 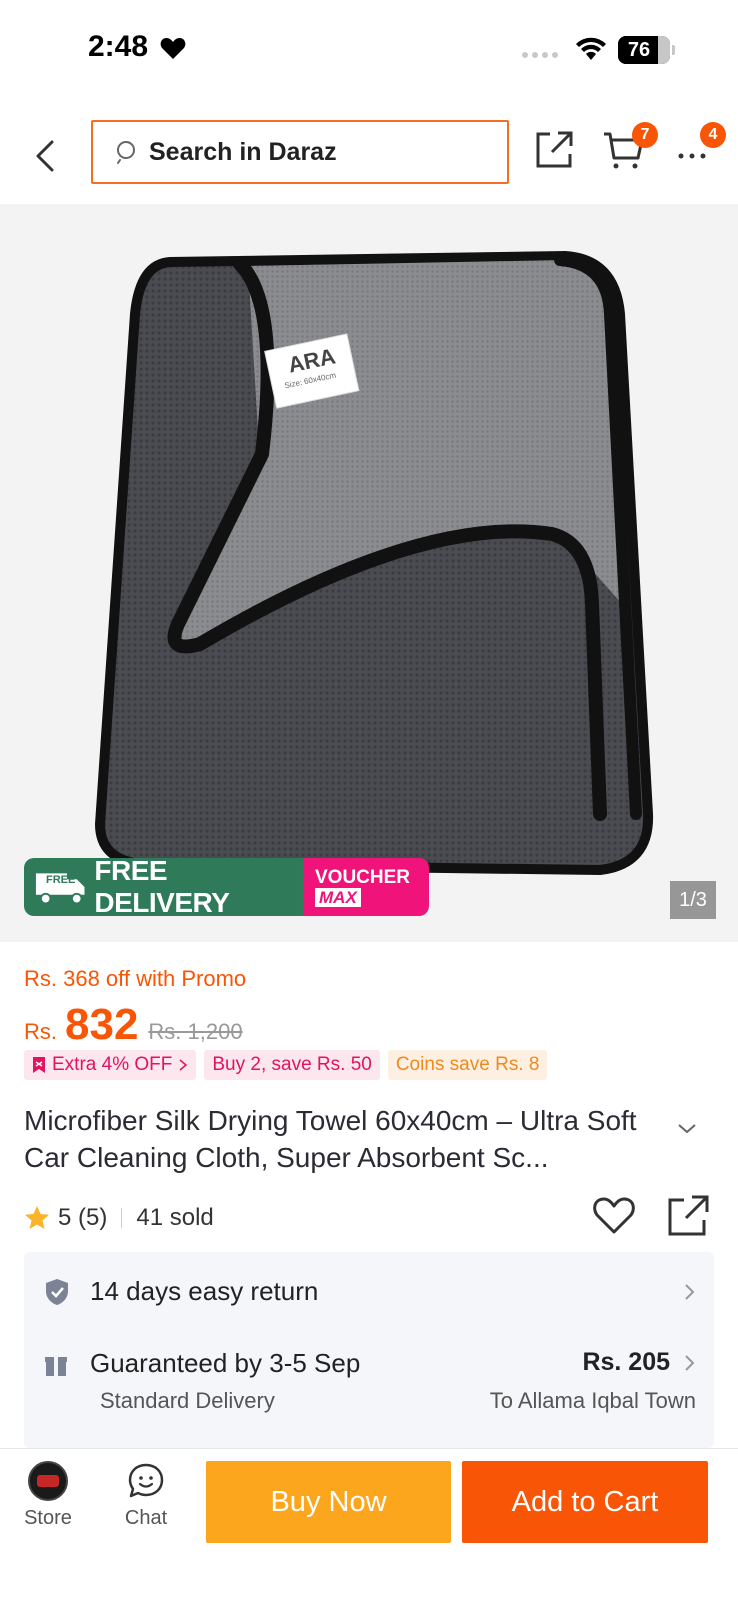 What do you see at coordinates (119, 1218) in the screenshot?
I see `rating-row: 5 (5) 41 sold` at bounding box center [119, 1218].